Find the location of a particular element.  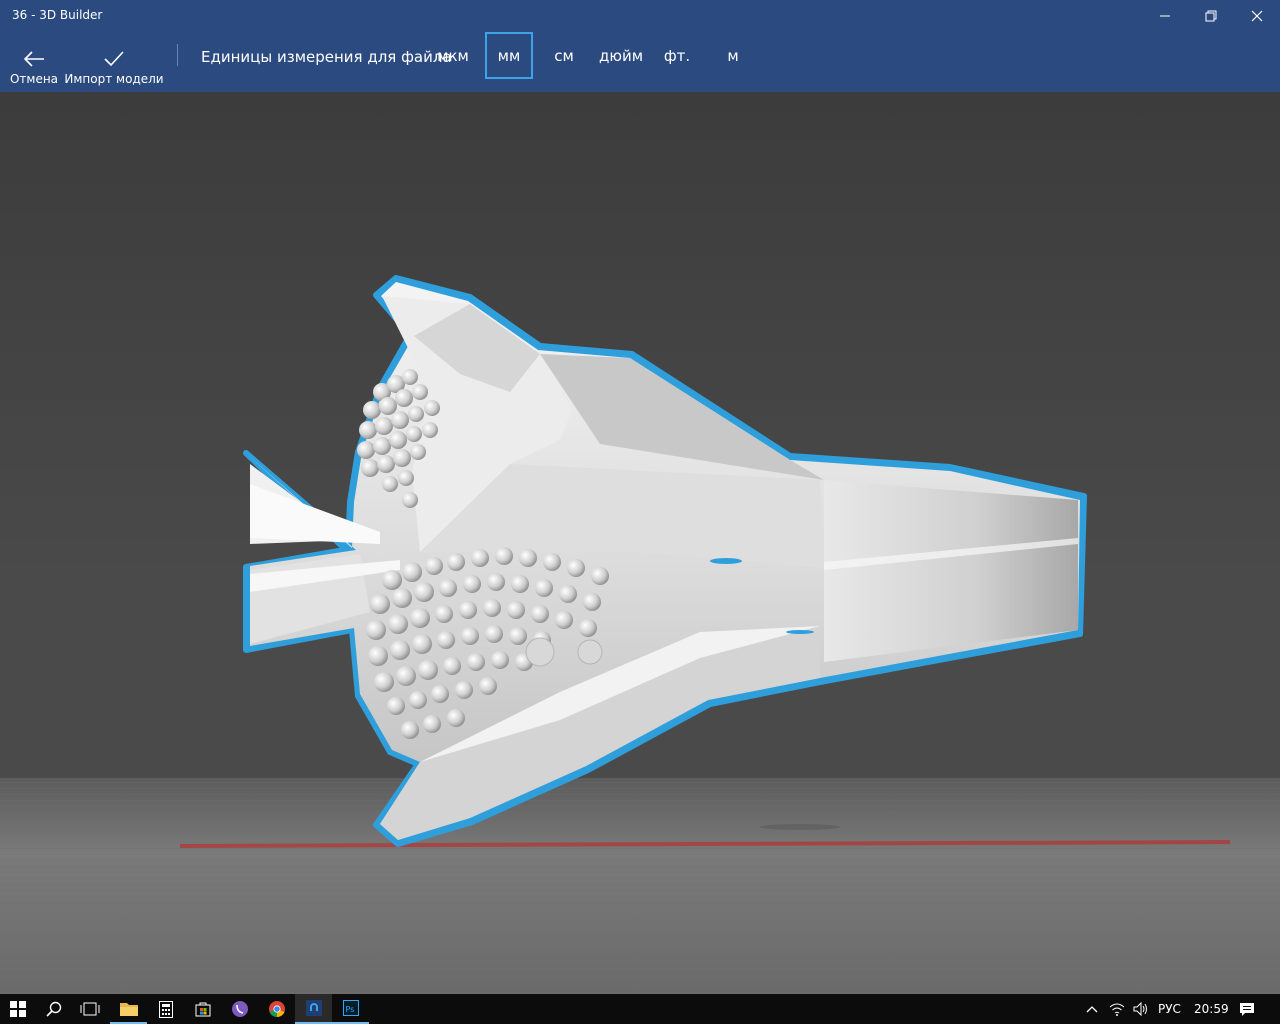

model-shadow is located at coordinates (800, 827).